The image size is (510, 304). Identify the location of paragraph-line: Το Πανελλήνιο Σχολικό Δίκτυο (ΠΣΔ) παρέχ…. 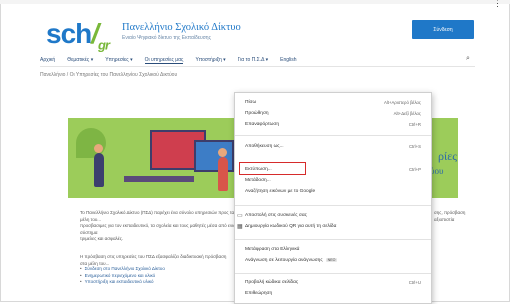
(157, 216).